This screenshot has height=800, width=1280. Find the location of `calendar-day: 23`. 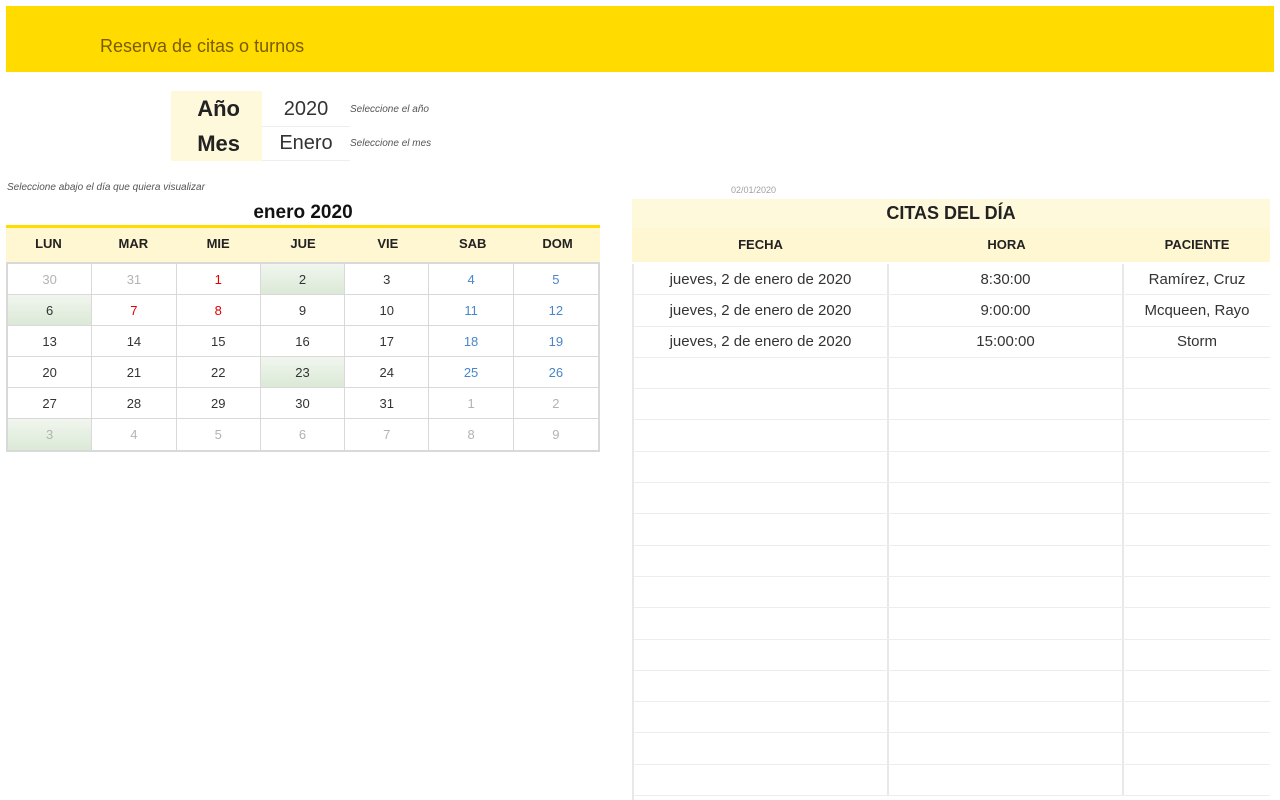

calendar-day: 23 is located at coordinates (303, 372).